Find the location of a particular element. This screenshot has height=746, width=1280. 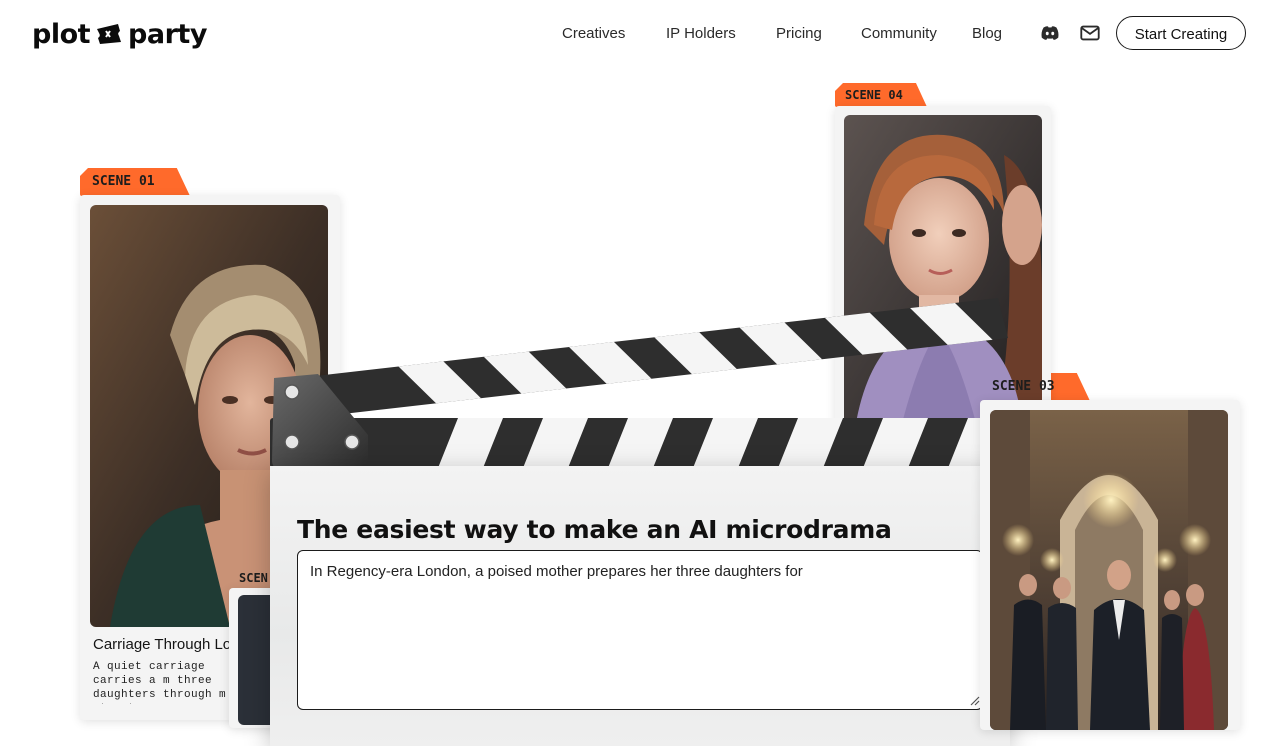

scene-01-tag-label: SCENE 01 is located at coordinates (123, 181).